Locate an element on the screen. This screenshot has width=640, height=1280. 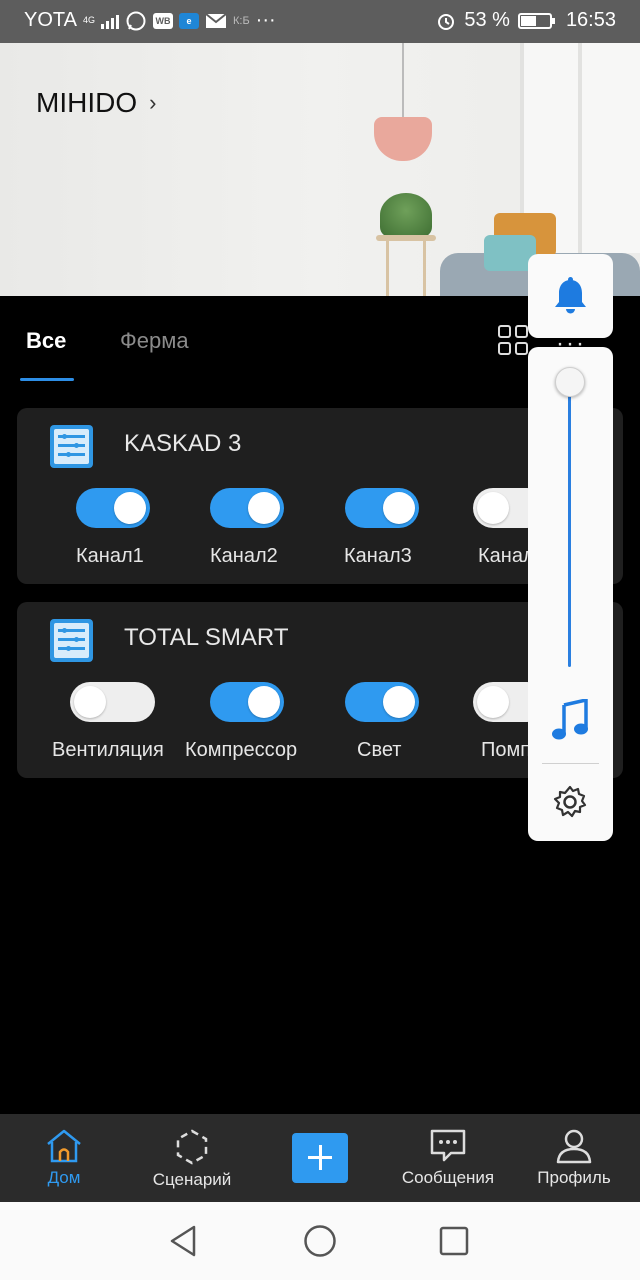
home-icon is located at coordinates (64, 1146).